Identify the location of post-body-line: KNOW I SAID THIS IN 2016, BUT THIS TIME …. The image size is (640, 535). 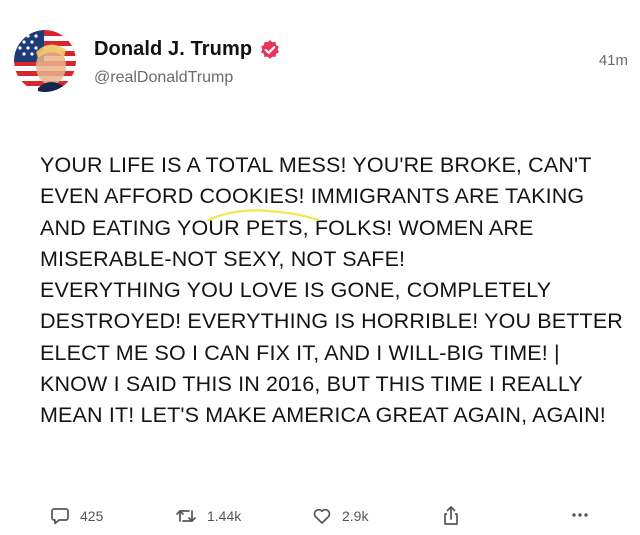
(311, 384).